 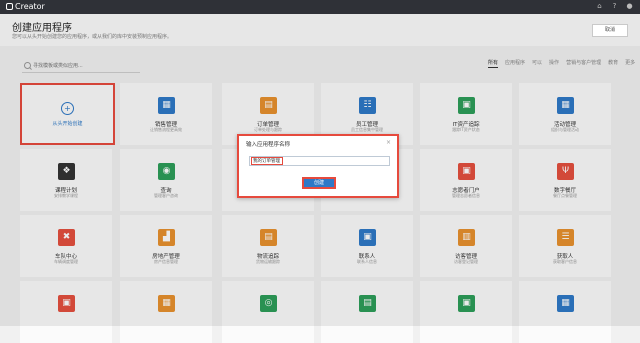 I want to click on dialog-title: 输入应用程序名称, so click(x=268, y=145).